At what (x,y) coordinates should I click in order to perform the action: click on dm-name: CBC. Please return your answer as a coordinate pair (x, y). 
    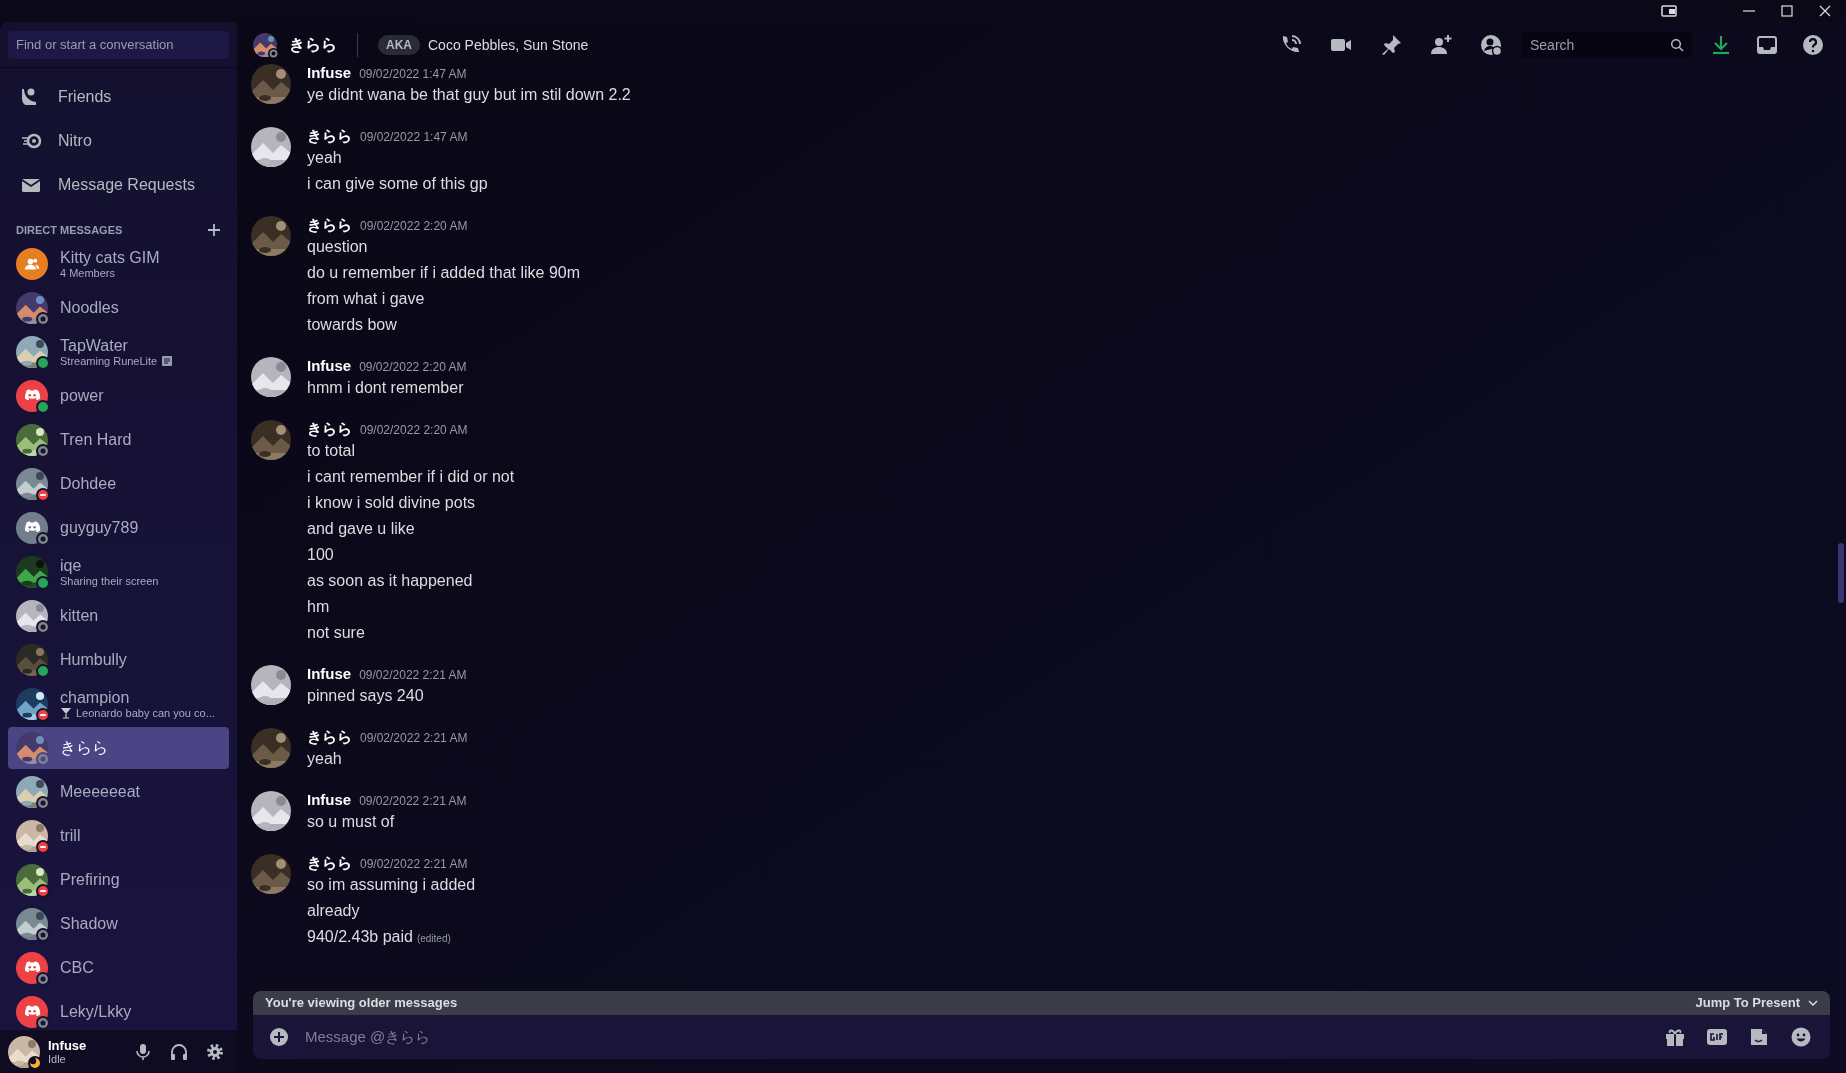
    Looking at the image, I should click on (77, 967).